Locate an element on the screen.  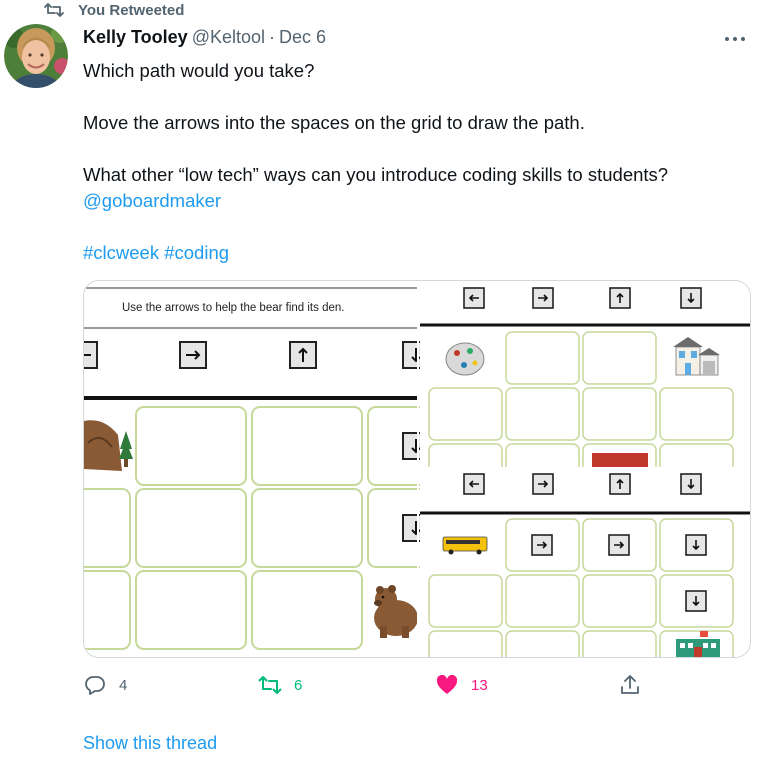
hashtag-clcweek: #clcweek is located at coordinates (121, 252).